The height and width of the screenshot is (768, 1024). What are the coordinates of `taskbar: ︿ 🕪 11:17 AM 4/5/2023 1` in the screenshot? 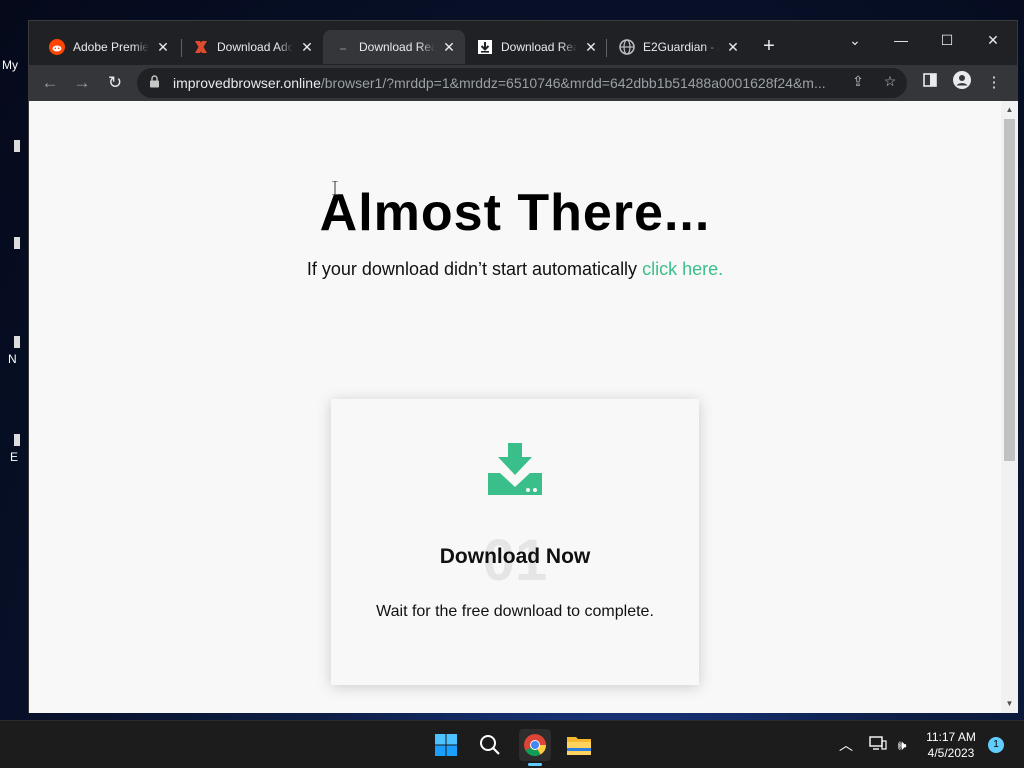 It's located at (512, 744).